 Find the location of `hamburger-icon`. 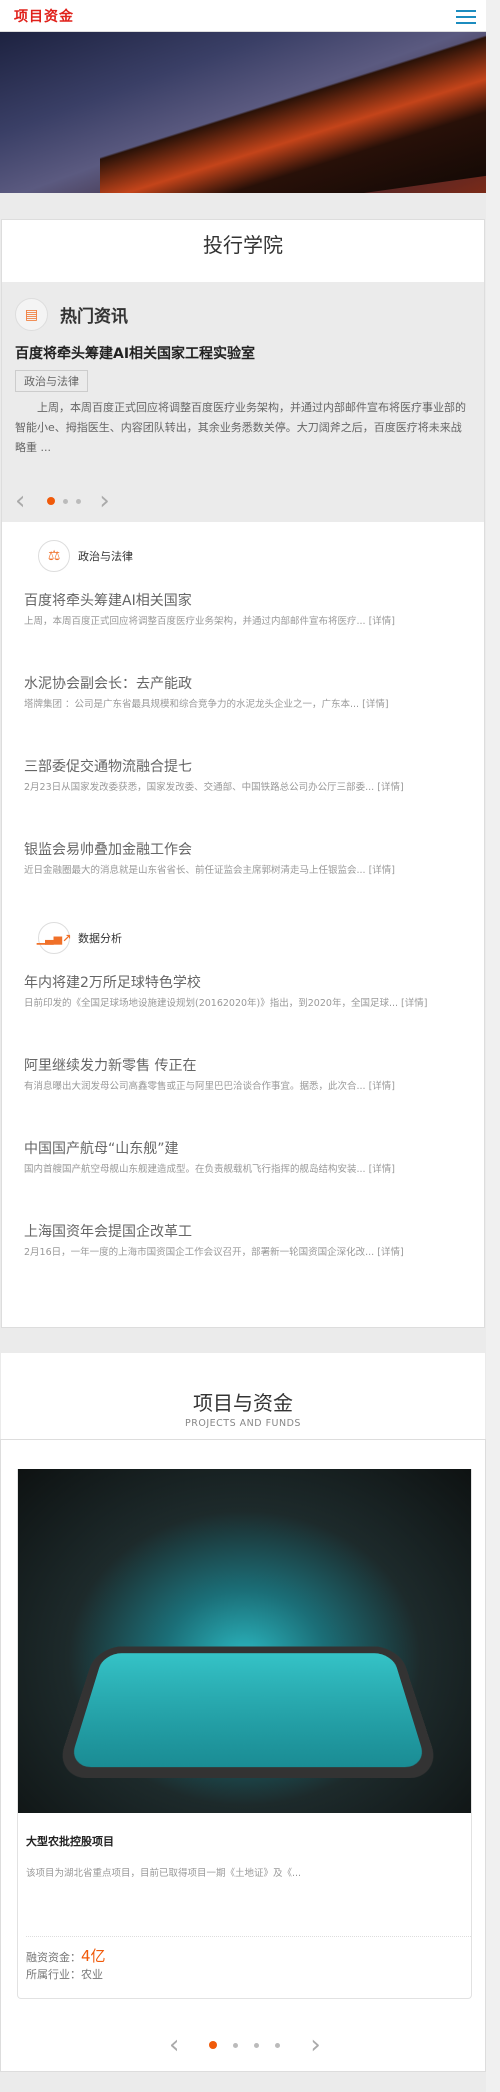

hamburger-icon is located at coordinates (466, 17).